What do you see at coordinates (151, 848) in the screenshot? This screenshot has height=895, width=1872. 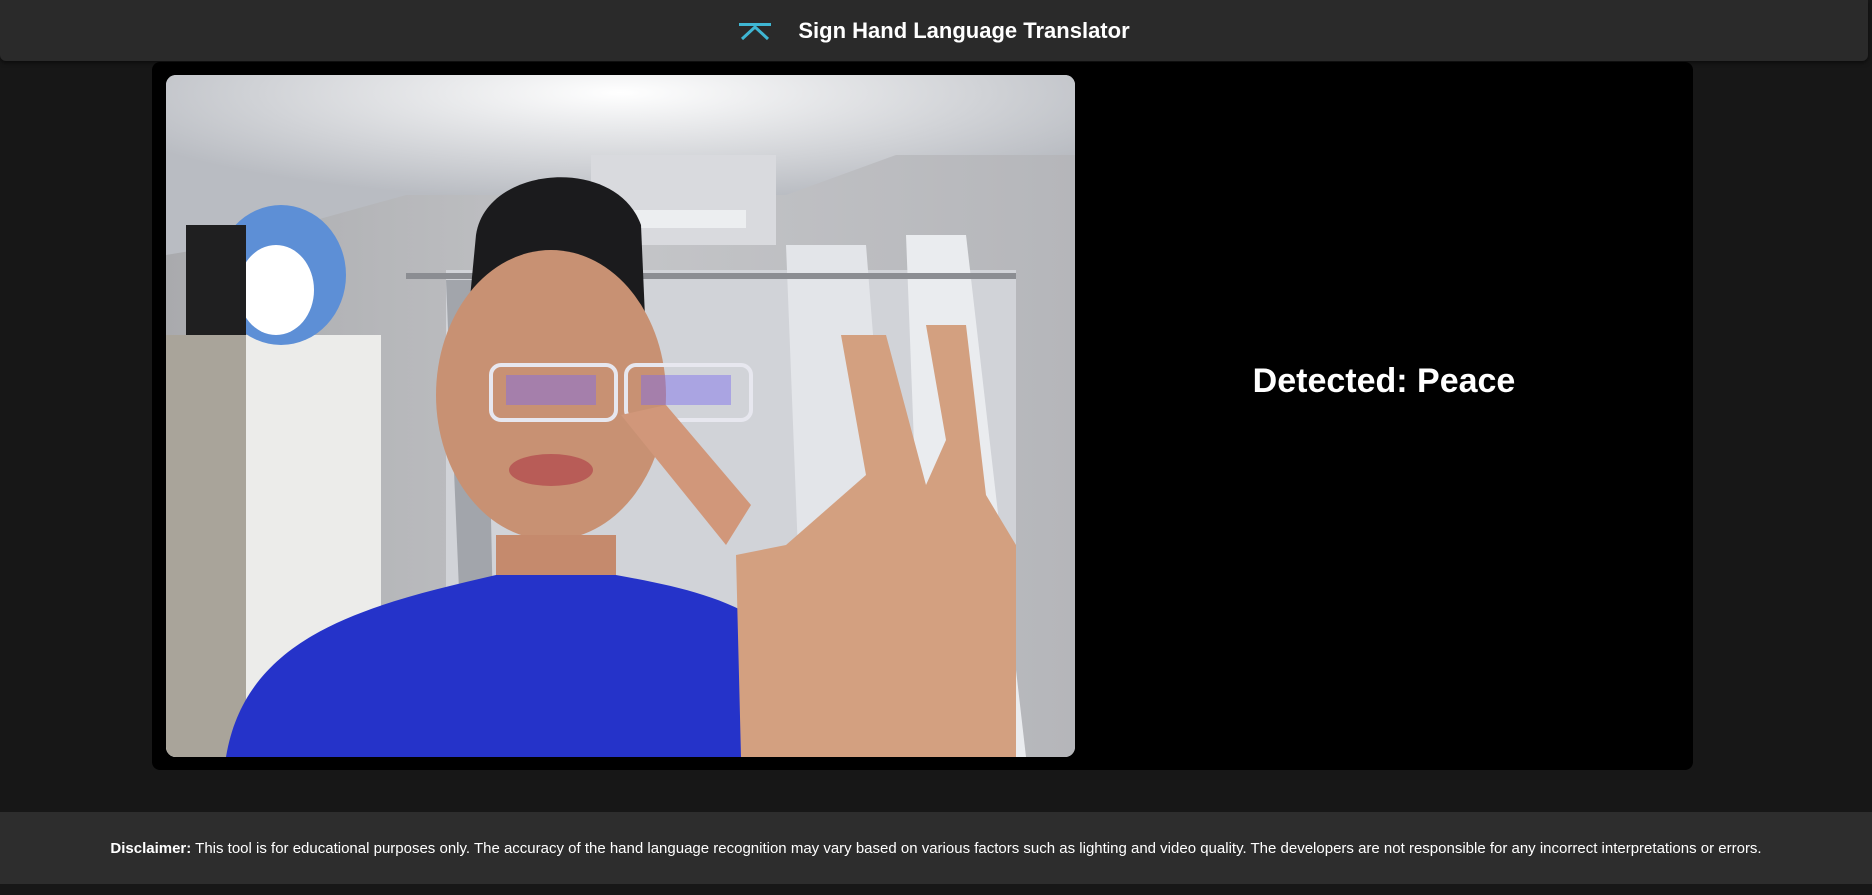 I see `disclaimer-label: Disclaimer:` at bounding box center [151, 848].